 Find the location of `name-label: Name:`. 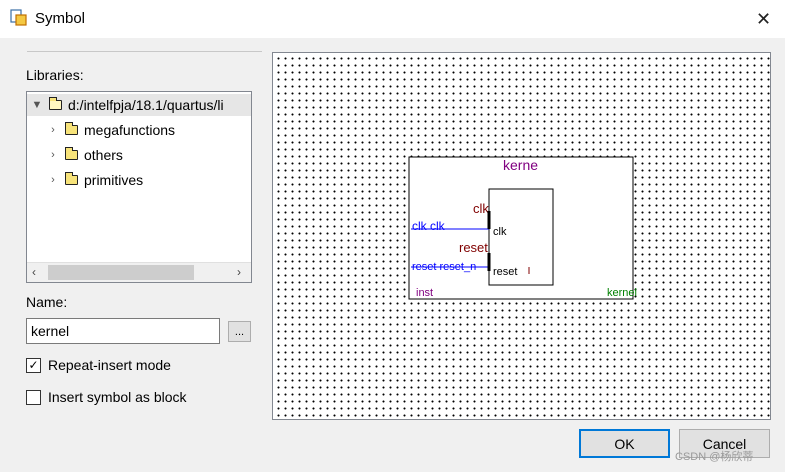

name-label: Name: is located at coordinates (47, 302).